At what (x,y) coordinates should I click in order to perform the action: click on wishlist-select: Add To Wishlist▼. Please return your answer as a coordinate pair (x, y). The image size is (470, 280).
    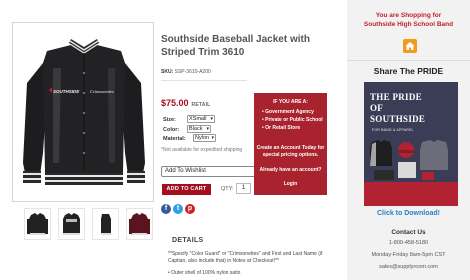
    Looking at the image, I should click on (213, 171).